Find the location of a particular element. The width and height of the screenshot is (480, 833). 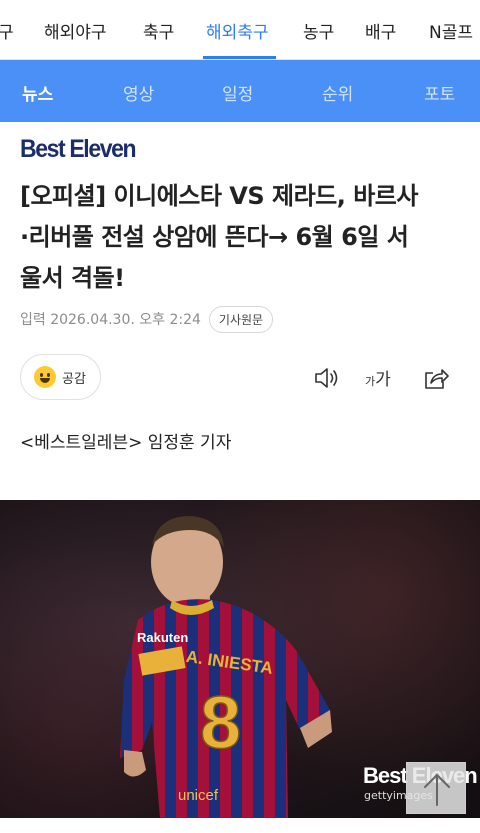

read-aloud-button is located at coordinates (327, 378).